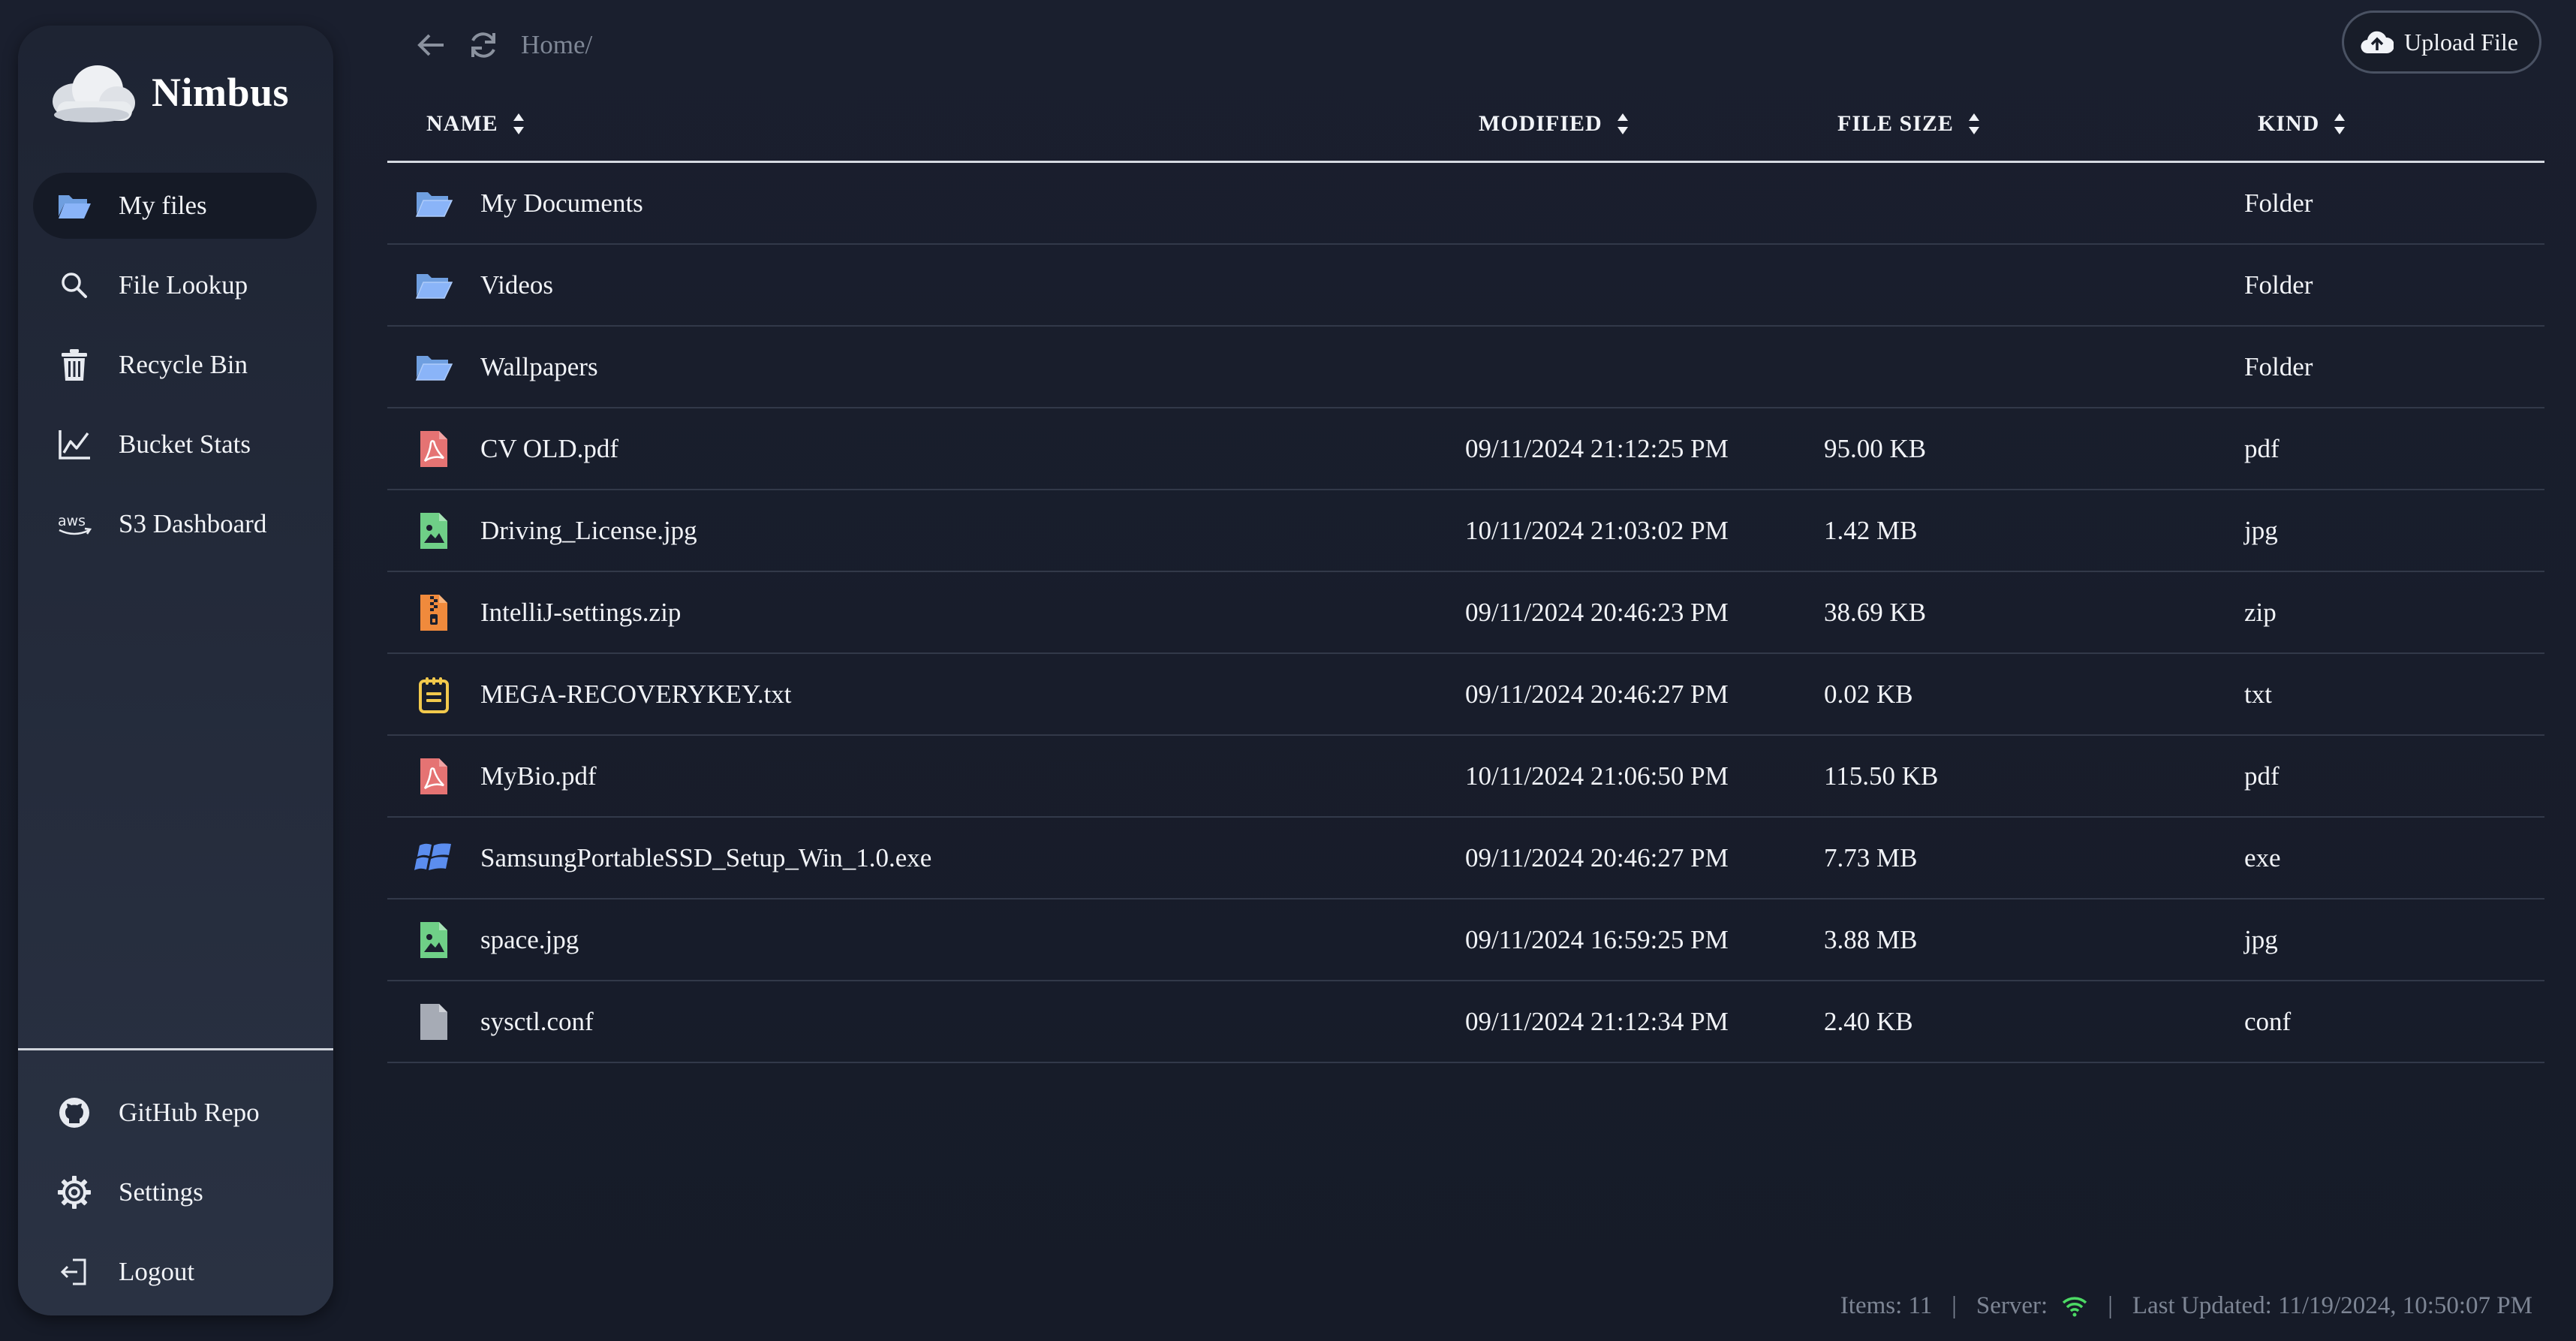 This screenshot has width=2576, height=1341. I want to click on column-header-modified: MODIFIED, so click(1555, 124).